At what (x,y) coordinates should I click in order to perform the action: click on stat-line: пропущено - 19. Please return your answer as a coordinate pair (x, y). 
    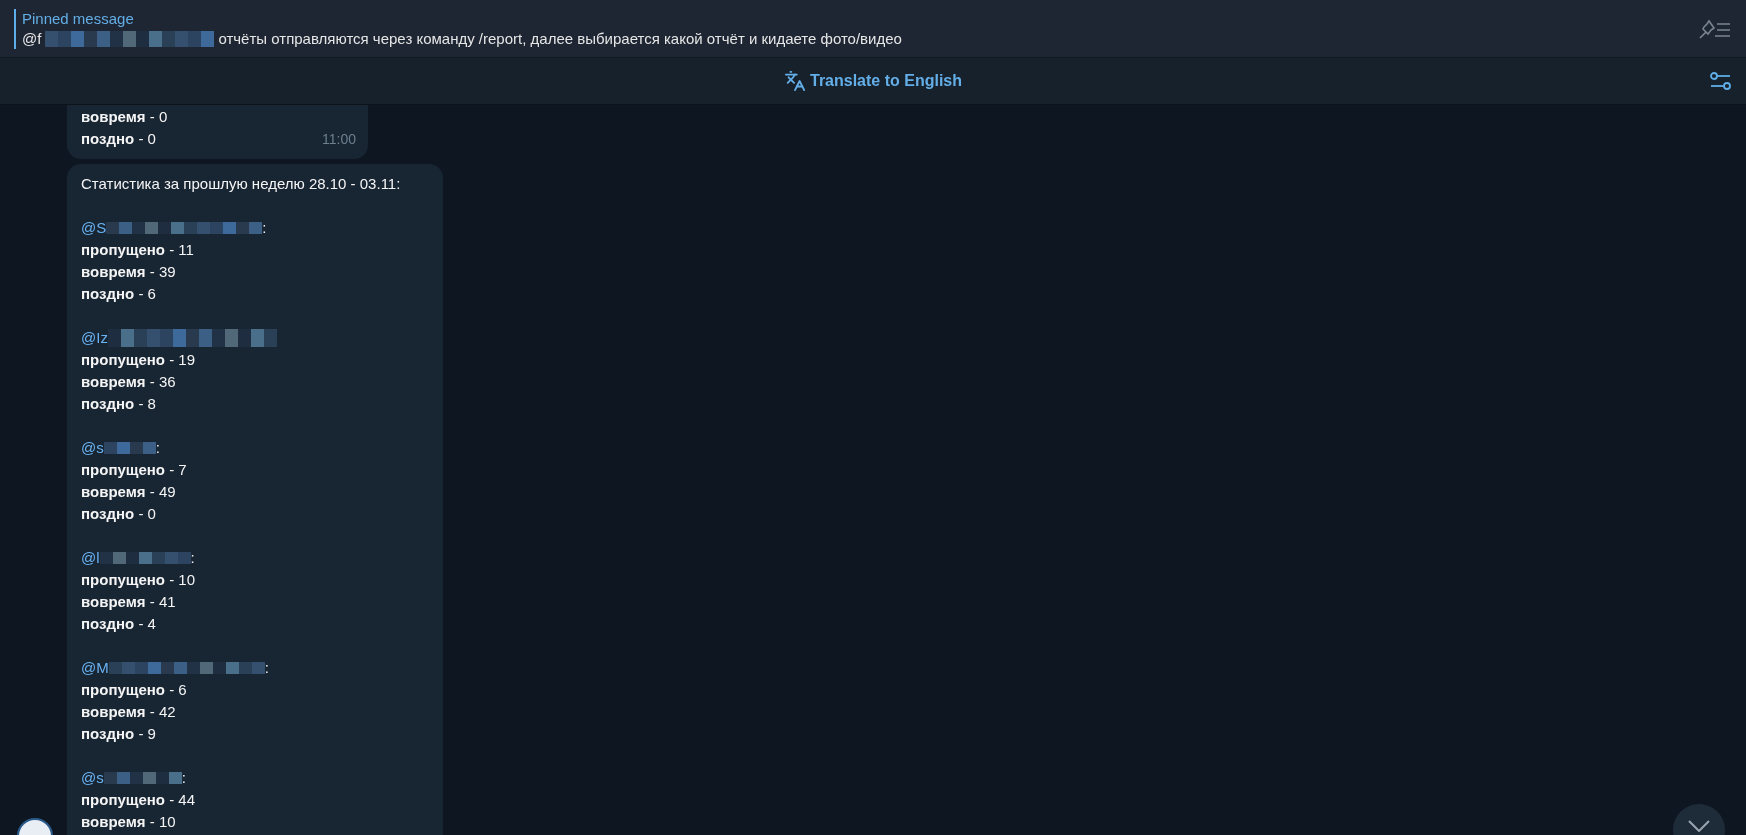
    Looking at the image, I should click on (138, 360).